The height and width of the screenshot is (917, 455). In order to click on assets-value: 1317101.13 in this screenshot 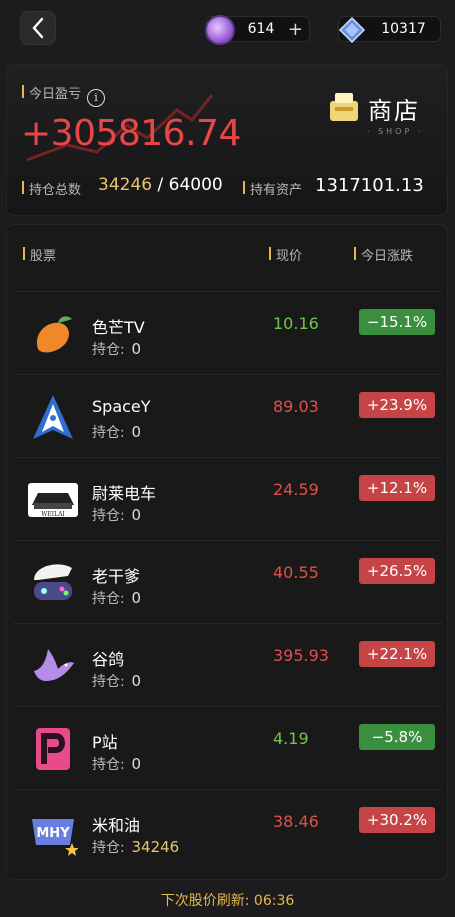, I will do `click(369, 185)`.